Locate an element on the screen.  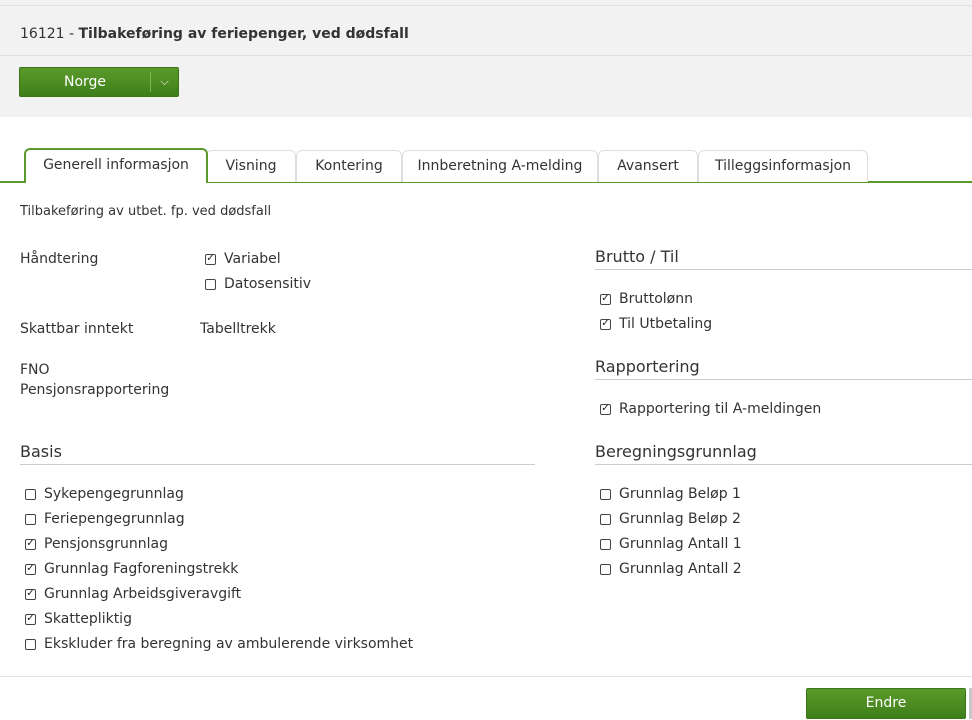
footer-divider is located at coordinates (486, 676).